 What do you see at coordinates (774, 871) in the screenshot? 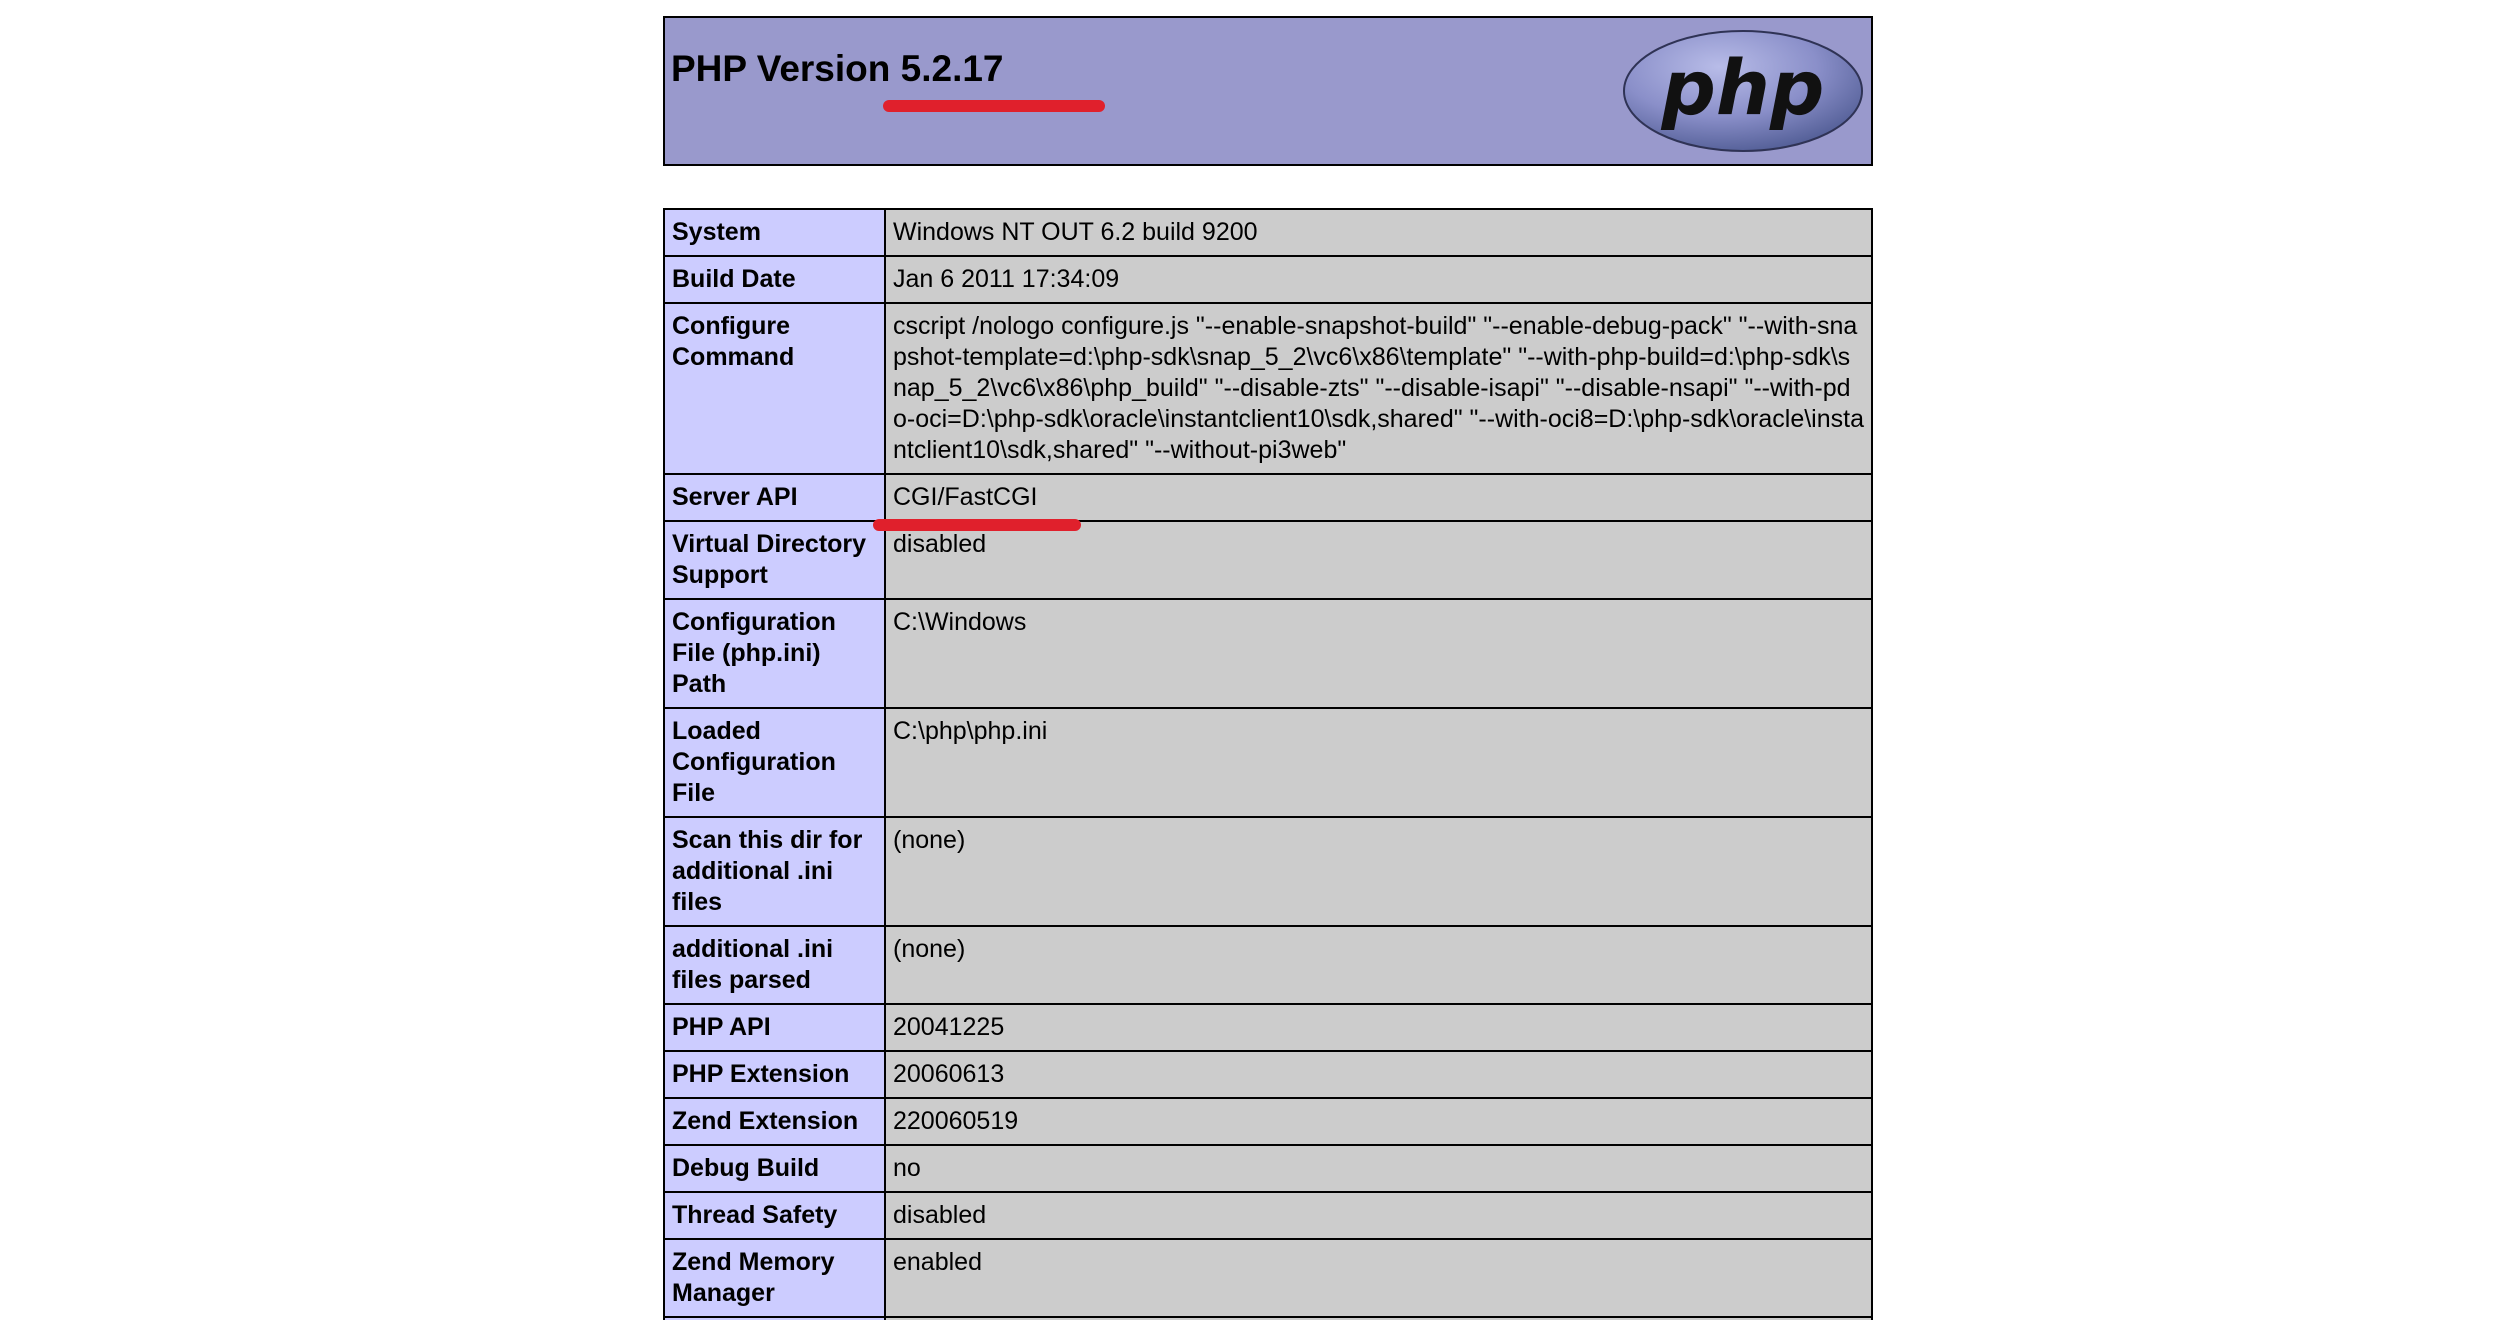
I see `row-key: Scan this dir for additional .ini files` at bounding box center [774, 871].